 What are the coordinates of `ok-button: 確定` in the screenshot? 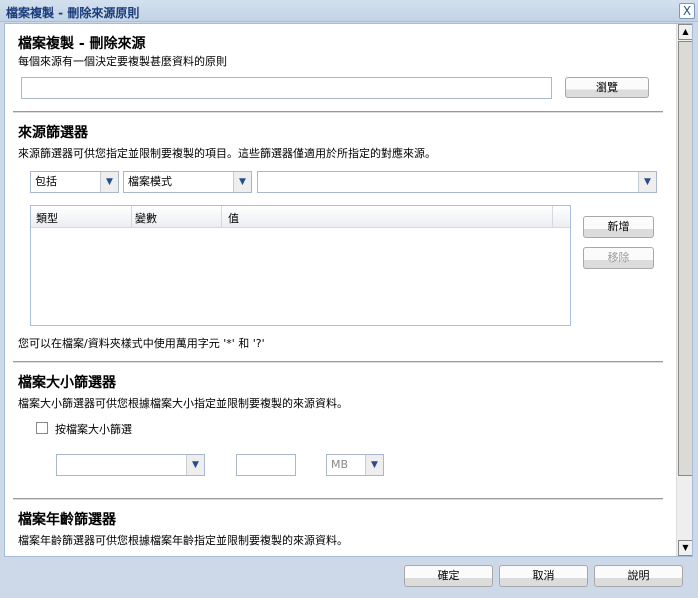 It's located at (448, 576).